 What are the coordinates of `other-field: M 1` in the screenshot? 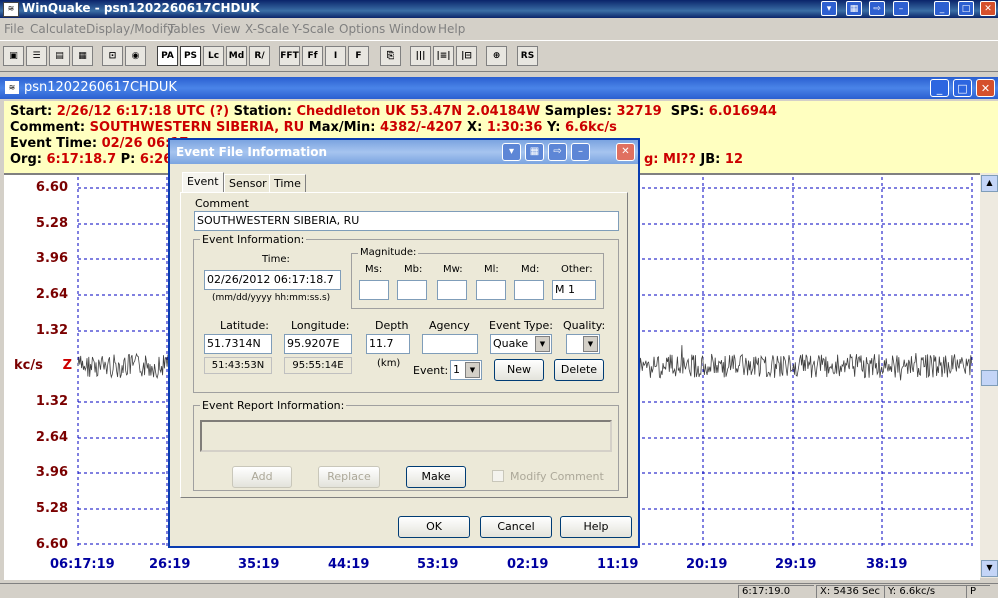 It's located at (574, 290).